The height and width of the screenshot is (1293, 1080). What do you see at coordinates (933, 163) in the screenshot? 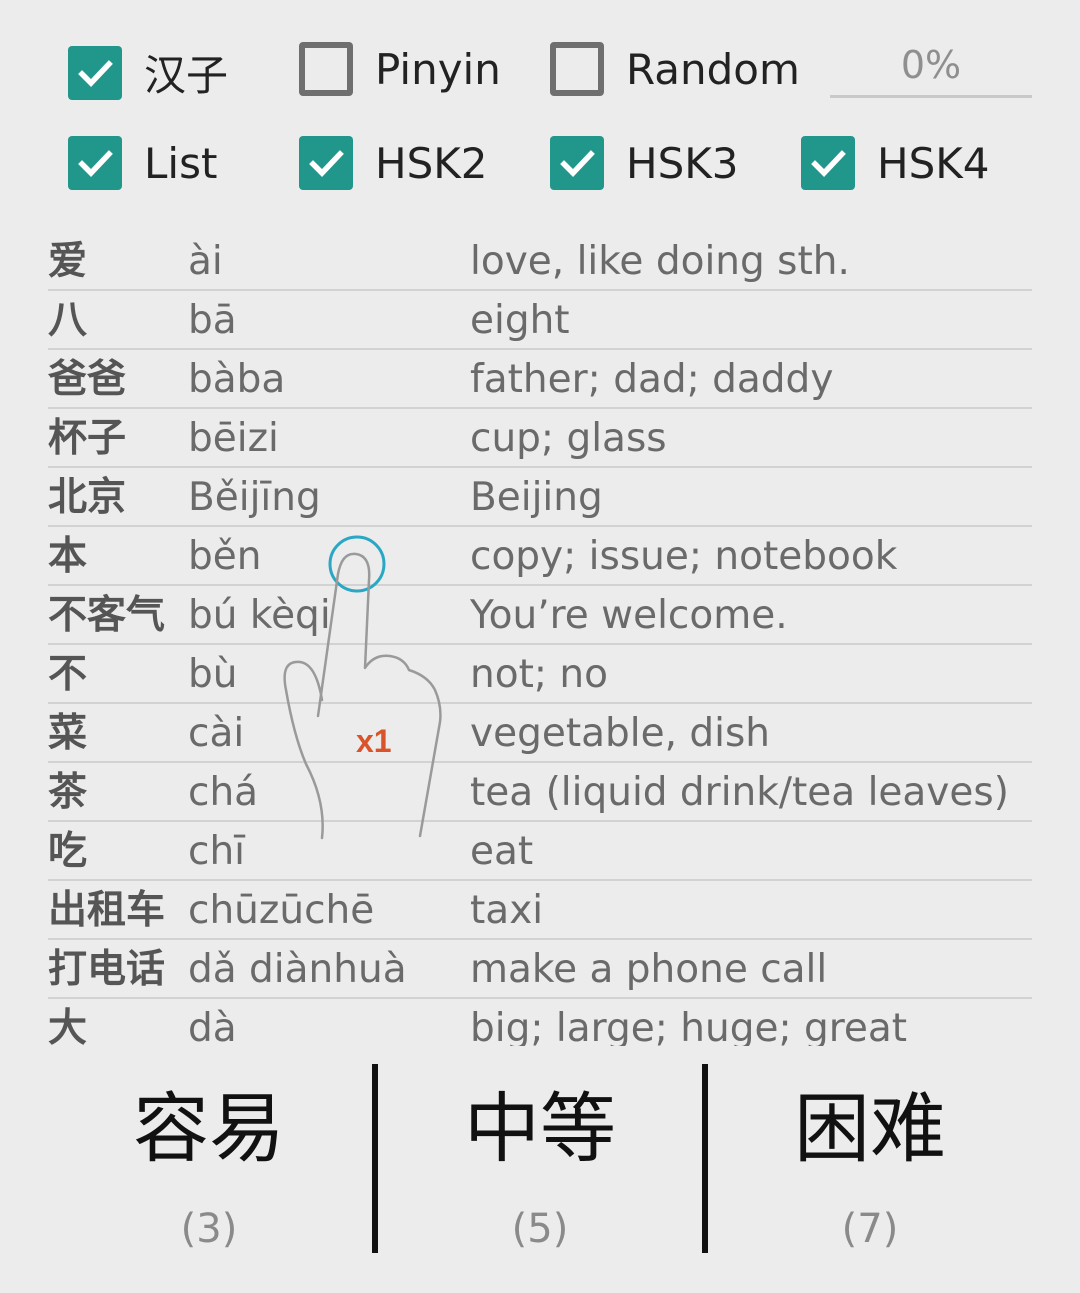
I see `checkbox-hsk4-label: HSK4` at bounding box center [933, 163].